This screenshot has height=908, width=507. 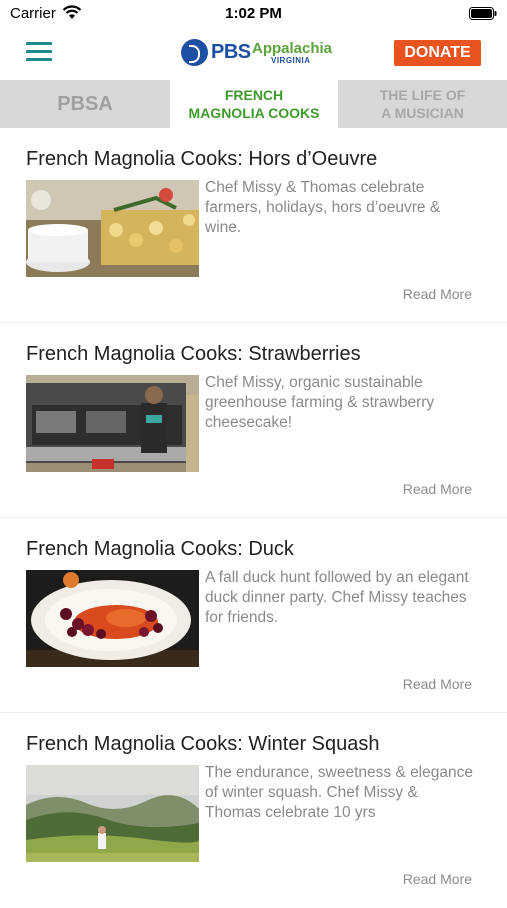 I want to click on tab-label-line1: FRENCH, so click(x=254, y=95).